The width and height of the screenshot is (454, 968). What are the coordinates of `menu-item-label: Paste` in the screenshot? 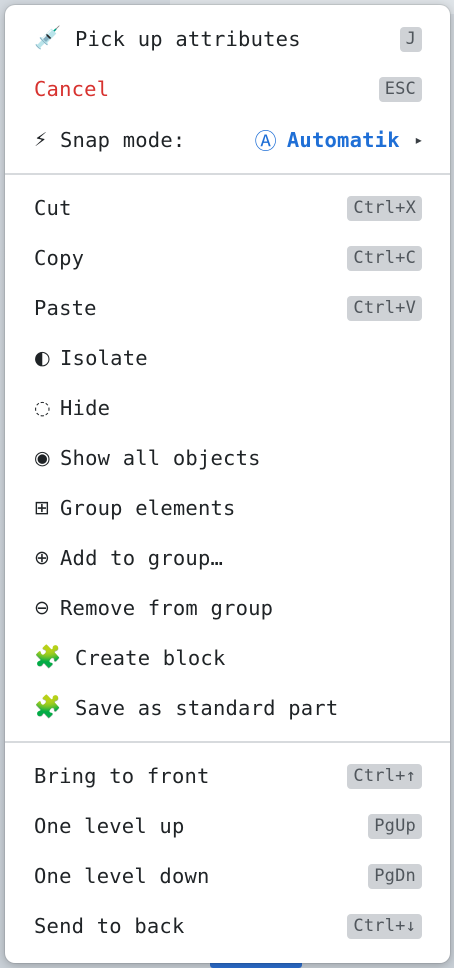 It's located at (65, 308).